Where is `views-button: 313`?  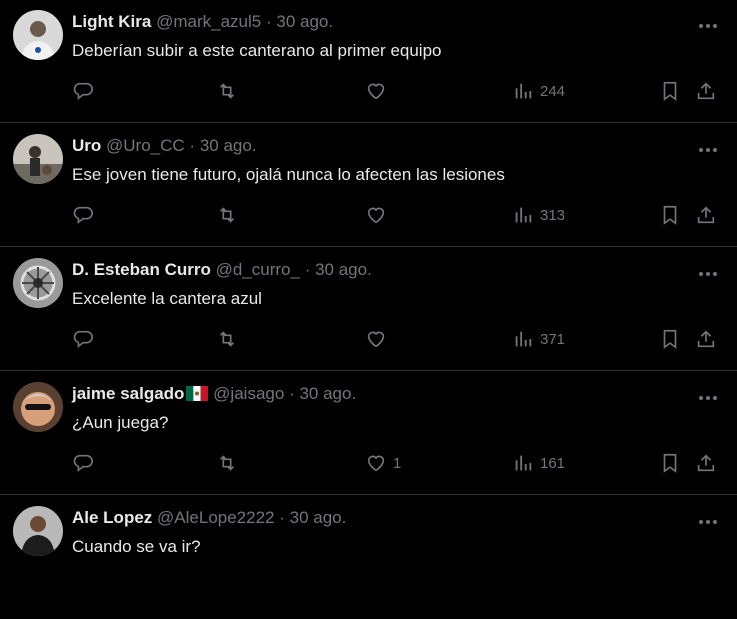
views-button: 313 is located at coordinates (538, 215).